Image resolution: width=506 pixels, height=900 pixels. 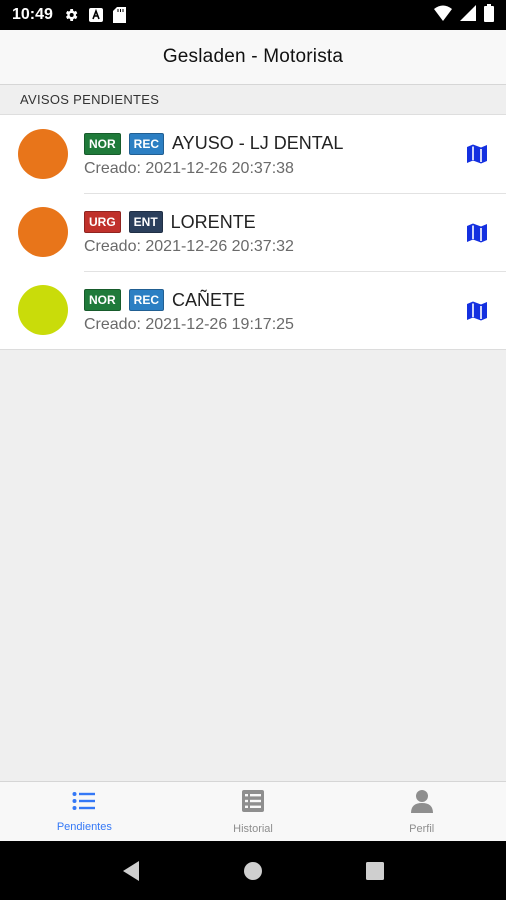 I want to click on tab-perfil: Perfil, so click(x=421, y=811).